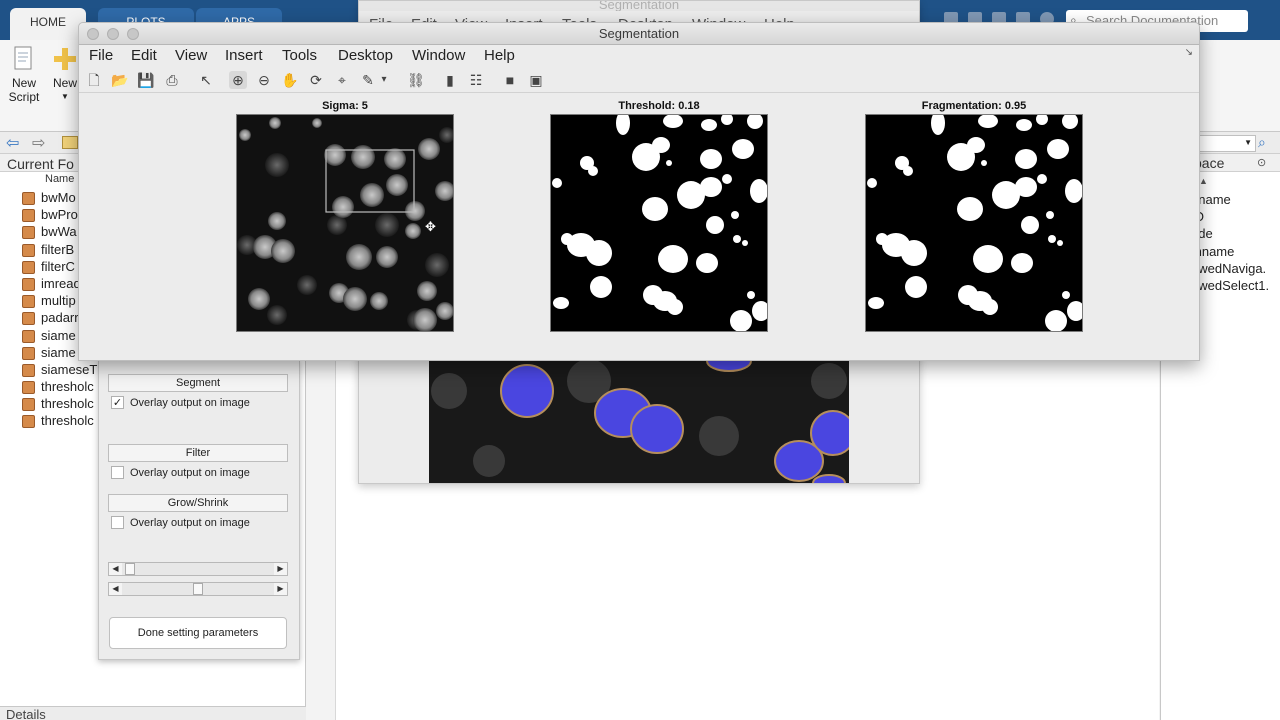 This screenshot has width=1280, height=720. I want to click on sort-arrow-icon: ▲, so click(1203, 181).